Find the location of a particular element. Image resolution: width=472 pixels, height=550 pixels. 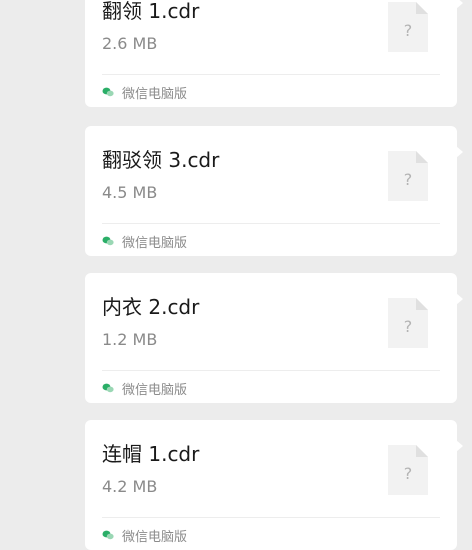

file-name: 内衣 2.cdr is located at coordinates (151, 307).